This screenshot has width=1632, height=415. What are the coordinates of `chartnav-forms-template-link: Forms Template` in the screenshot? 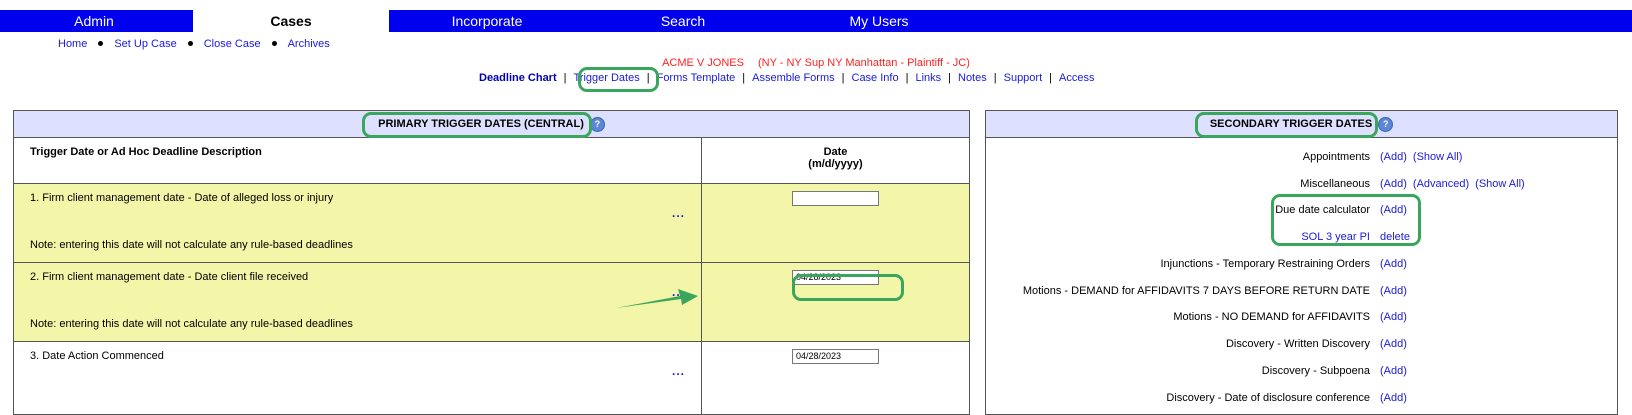 It's located at (696, 78).